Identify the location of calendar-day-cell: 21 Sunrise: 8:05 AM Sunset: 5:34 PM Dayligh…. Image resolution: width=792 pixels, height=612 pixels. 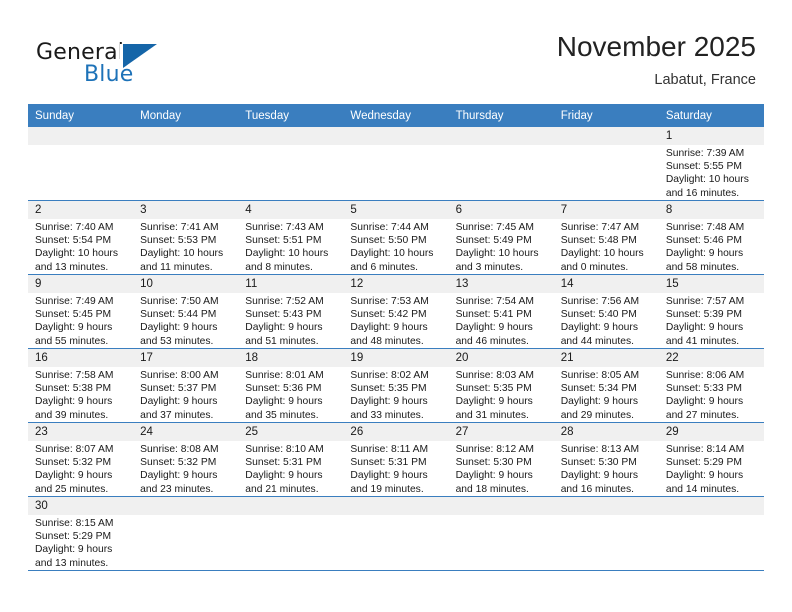
(606, 385).